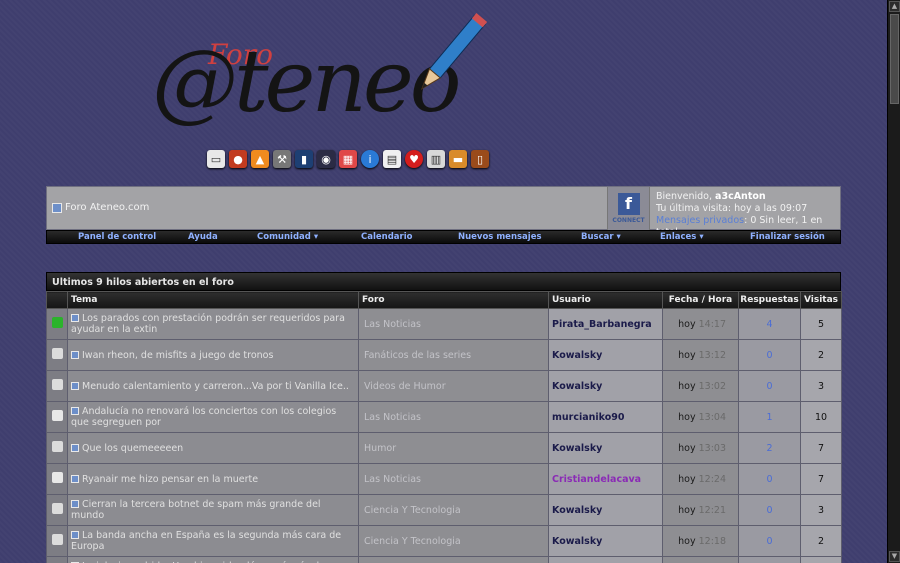 This screenshot has height=563, width=900. I want to click on home-breadcrumb: Foro Ateneo.com, so click(100, 207).